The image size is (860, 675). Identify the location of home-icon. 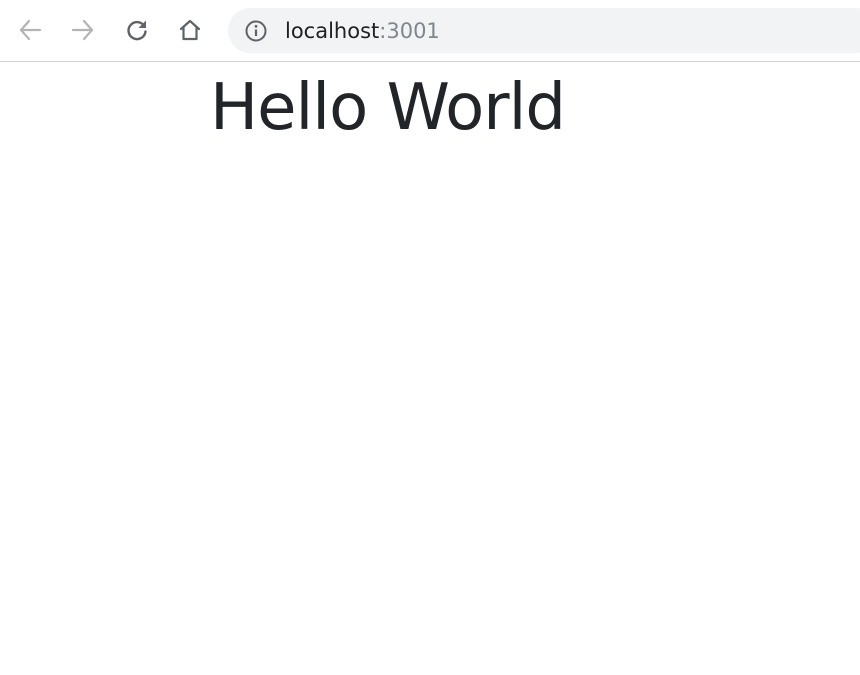
(190, 30).